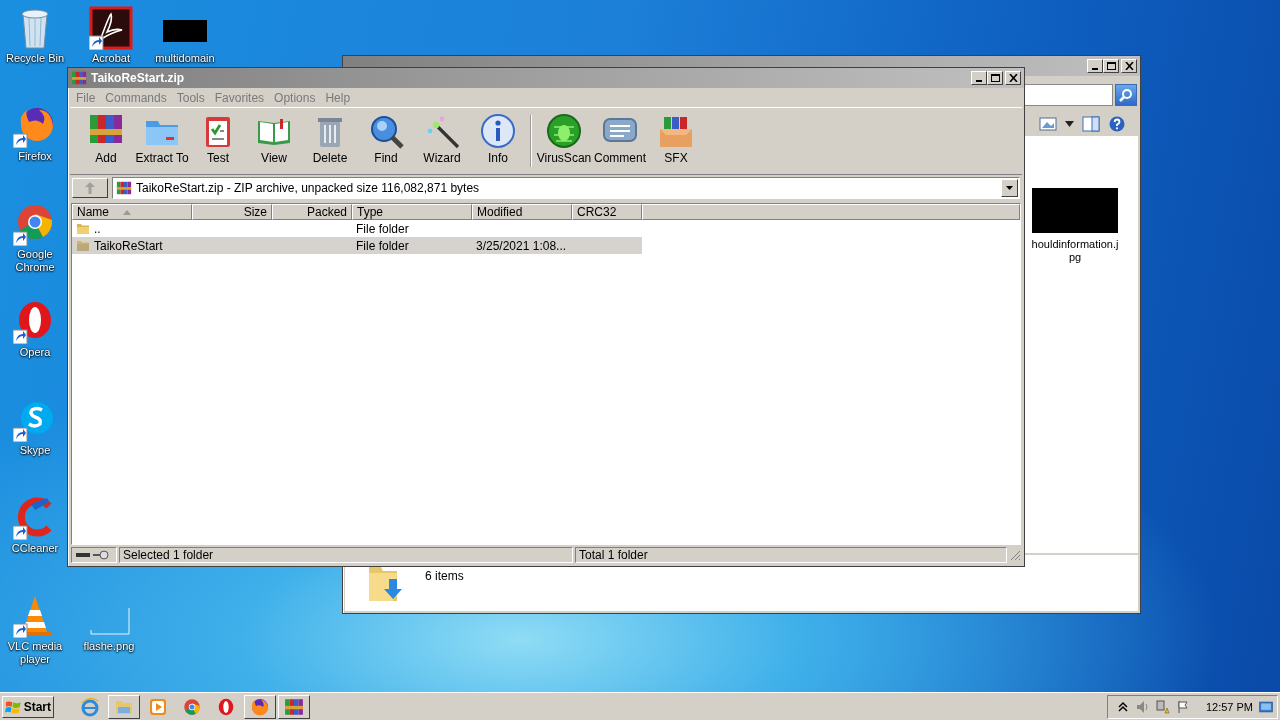 Image resolution: width=1280 pixels, height=720 pixels. I want to click on search-field, so click(1068, 95).